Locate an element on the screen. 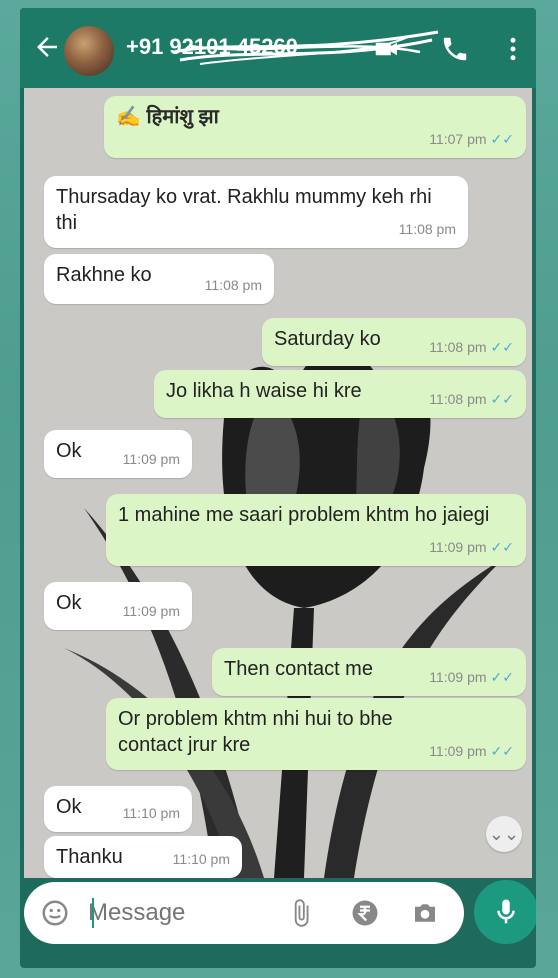 This screenshot has width=558, height=978. mic-icon is located at coordinates (506, 911).